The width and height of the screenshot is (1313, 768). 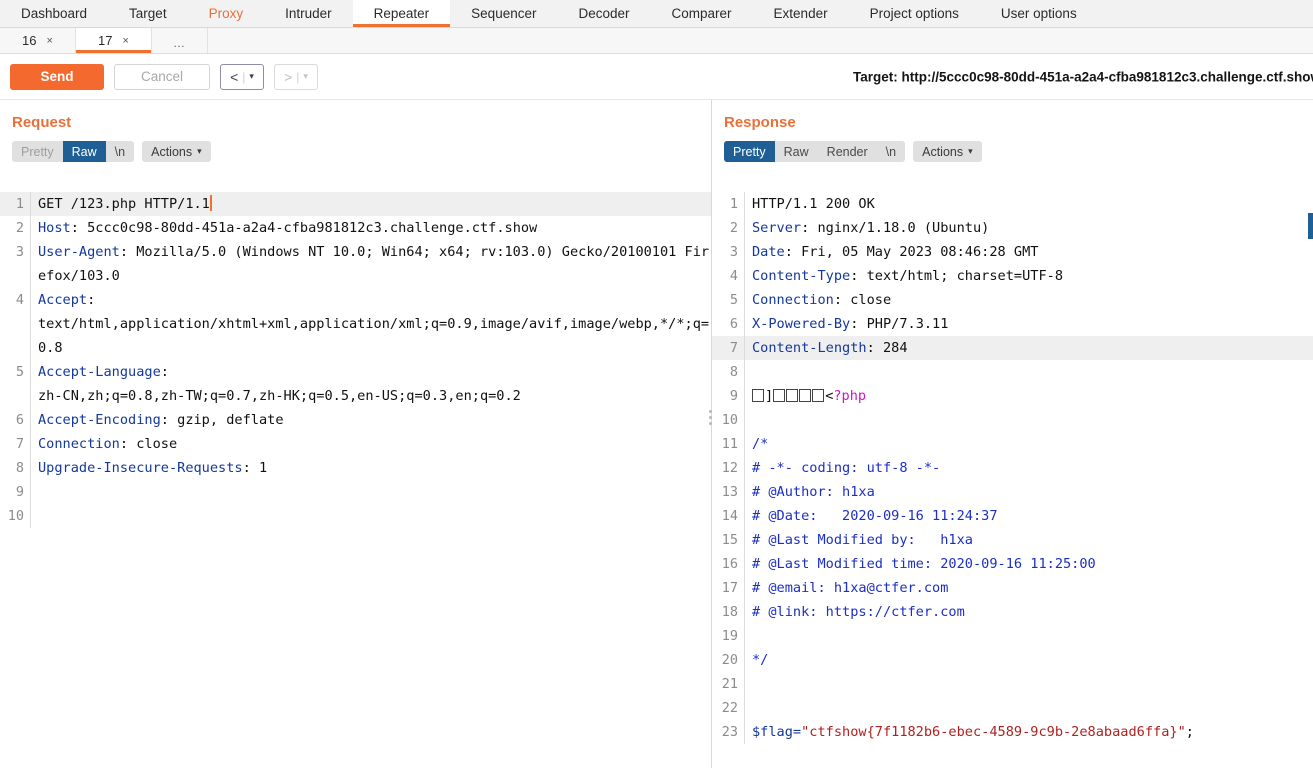 What do you see at coordinates (1028, 540) in the screenshot?
I see `response-code-text: # @Last Modified by: h1xa` at bounding box center [1028, 540].